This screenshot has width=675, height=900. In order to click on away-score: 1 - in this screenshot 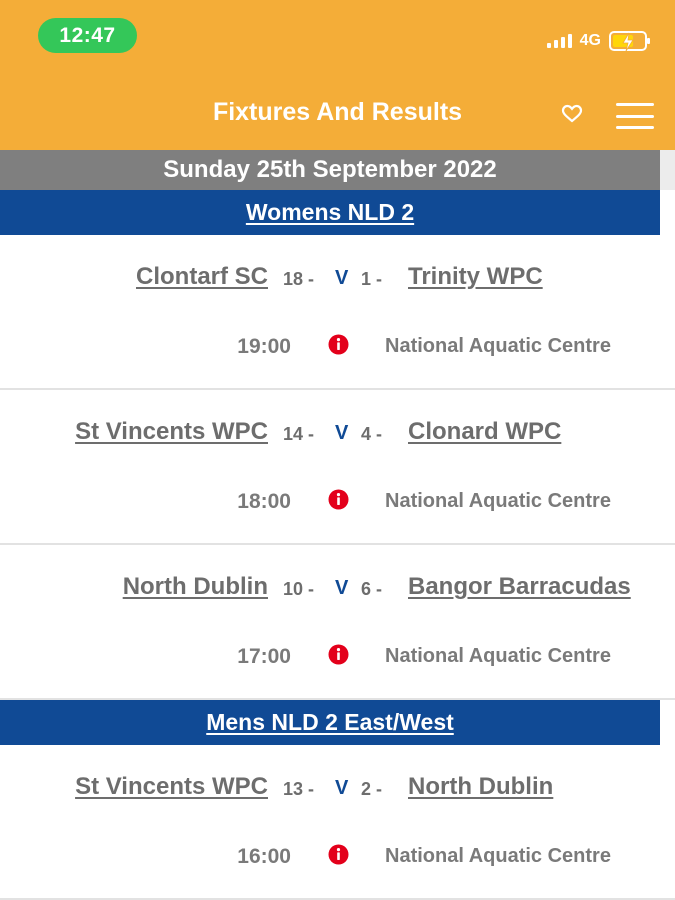, I will do `click(372, 279)`.